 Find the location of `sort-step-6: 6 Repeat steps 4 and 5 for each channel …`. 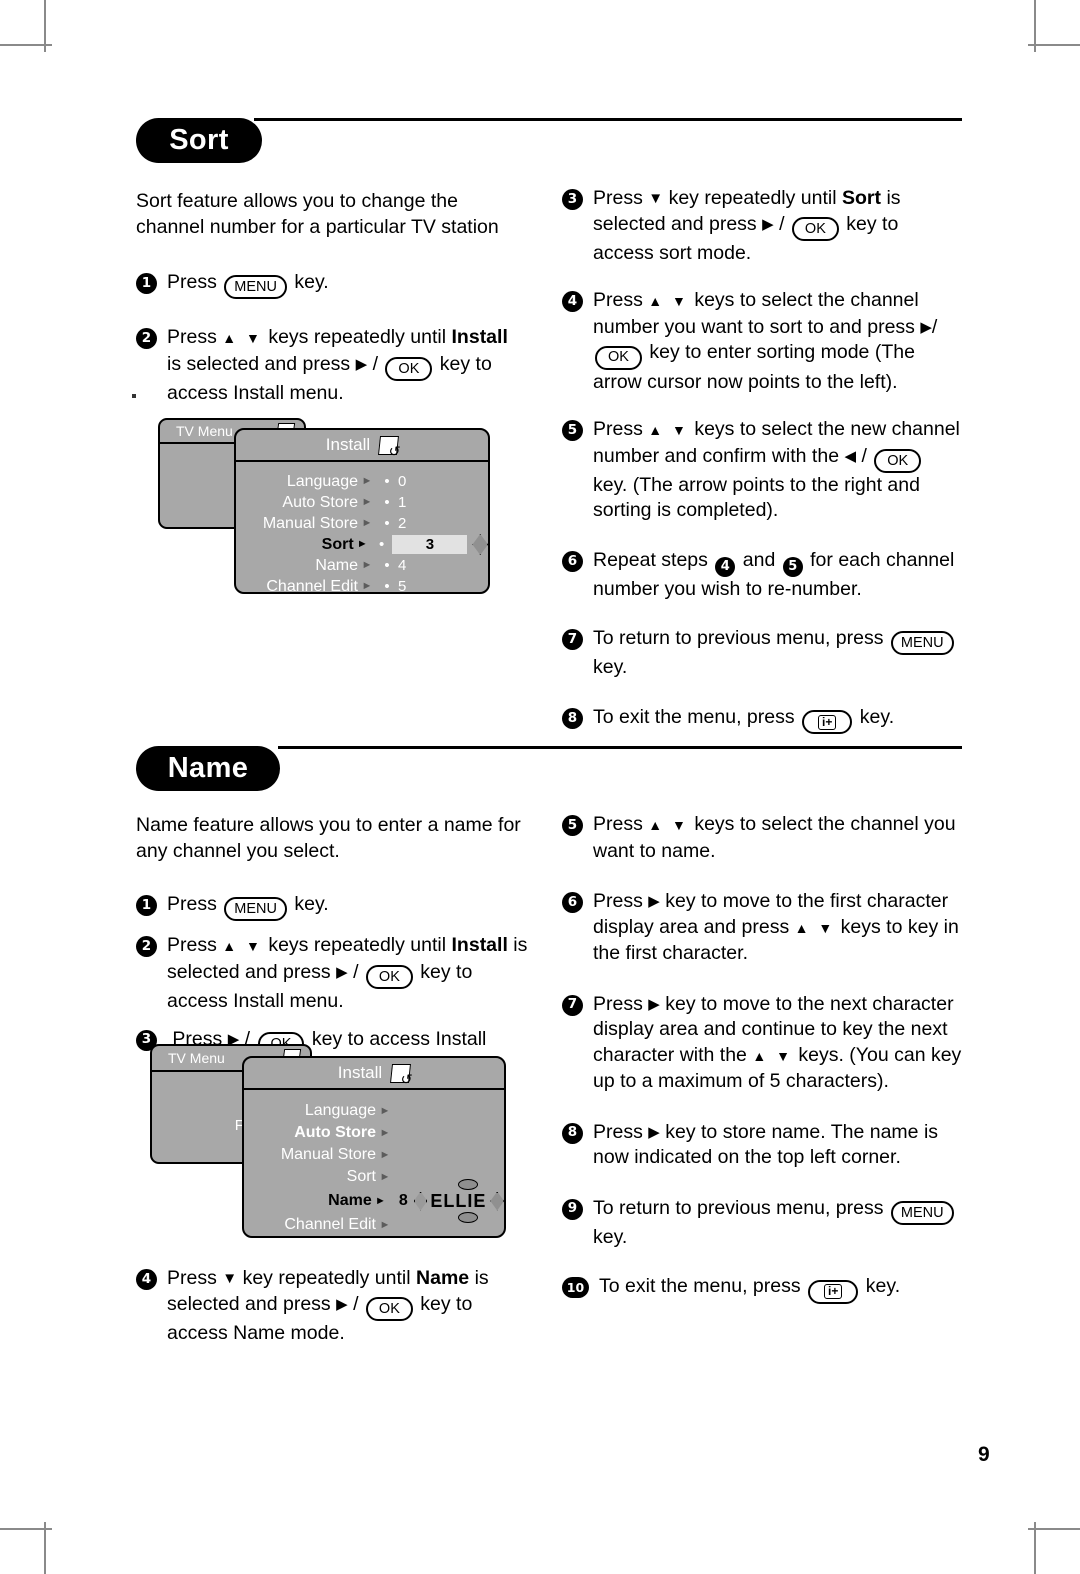

sort-step-6: 6 Repeat steps 4 and 5 for each channel … is located at coordinates (762, 575).